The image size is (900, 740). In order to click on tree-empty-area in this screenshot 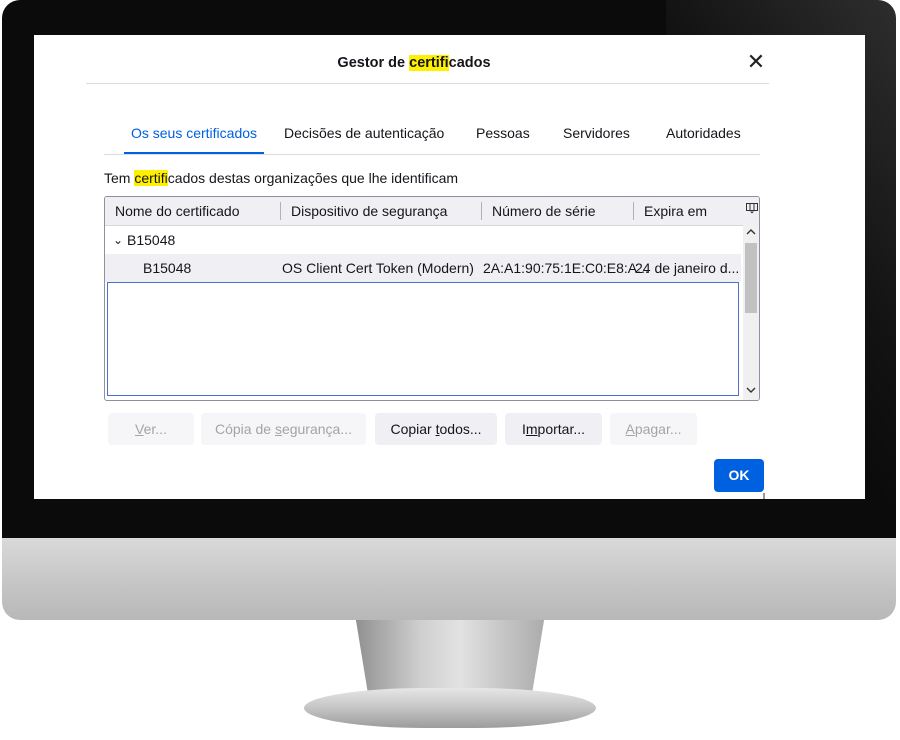, I will do `click(423, 339)`.